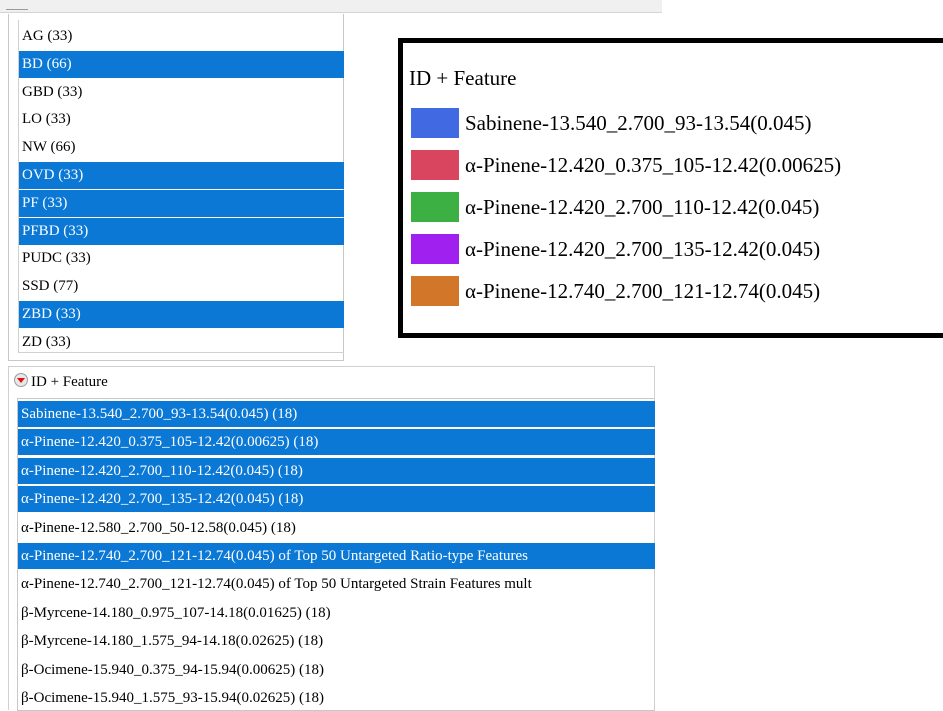 The image size is (943, 711). I want to click on panel-corner-line, so click(17, 9).